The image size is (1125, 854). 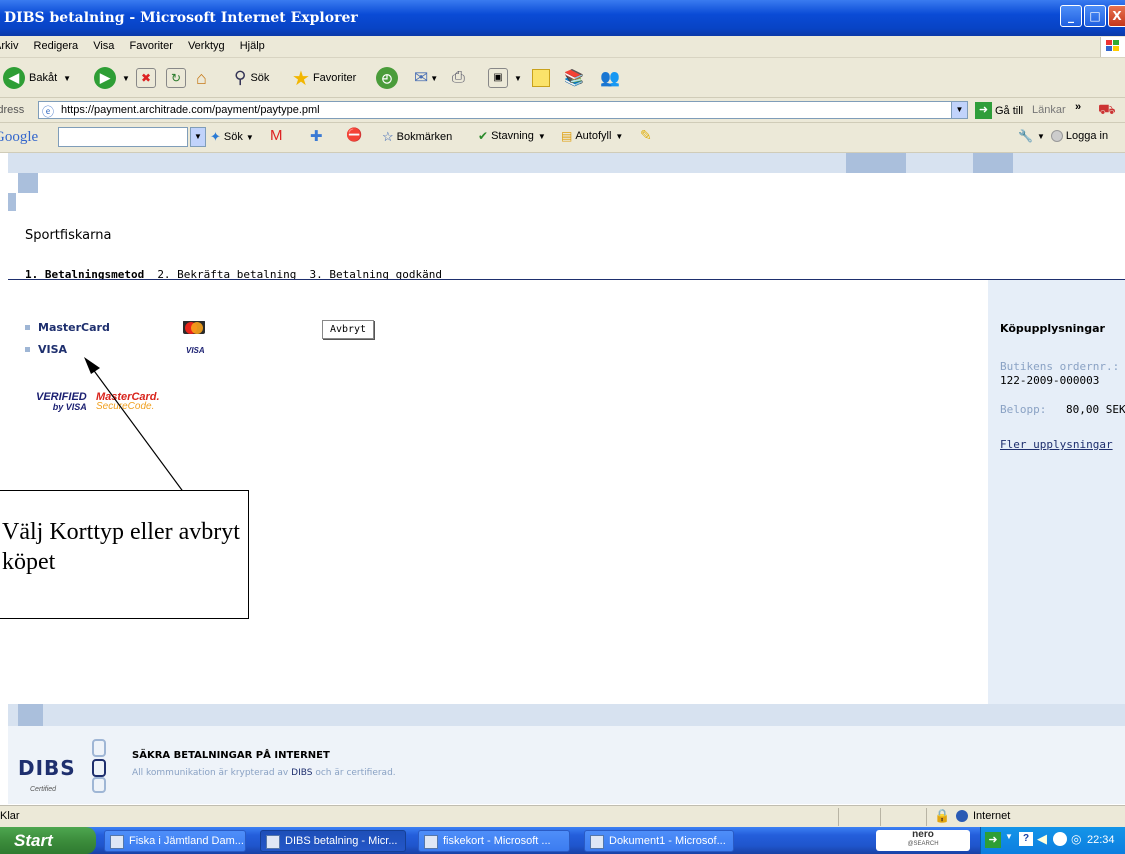 I want to click on search-button: ⚲ Sök, so click(x=251, y=78).